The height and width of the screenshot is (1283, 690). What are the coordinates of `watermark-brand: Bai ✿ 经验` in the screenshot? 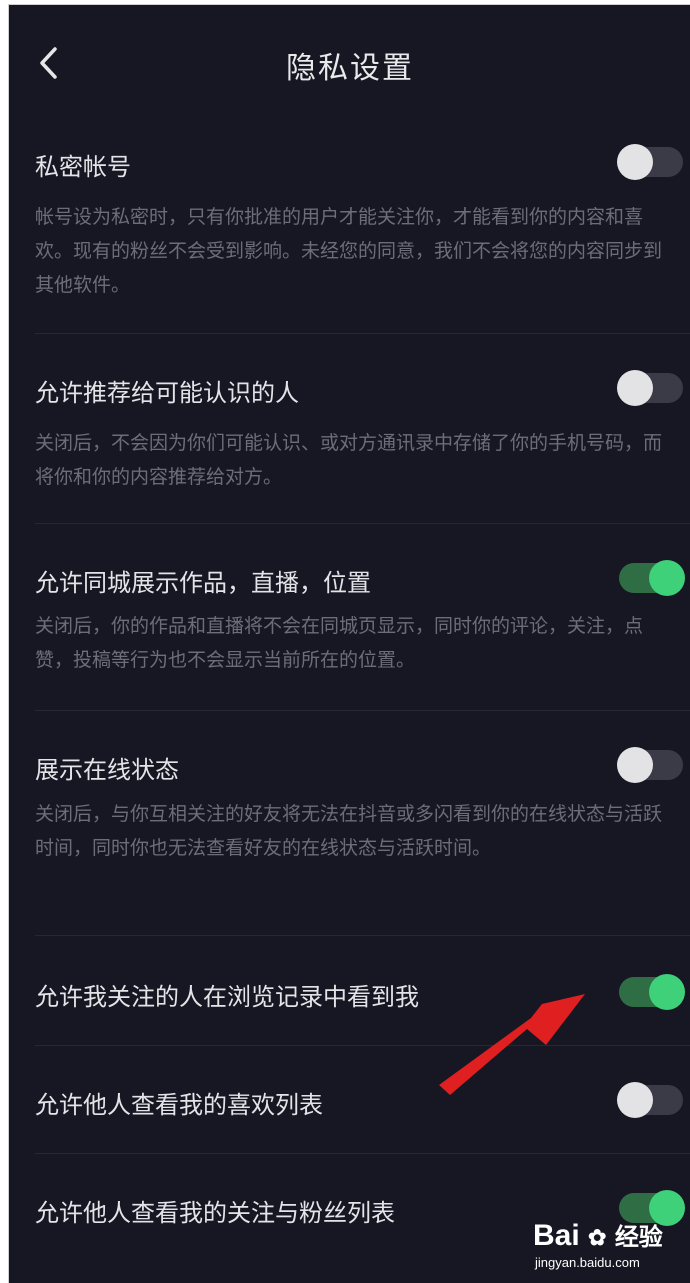 It's located at (598, 1235).